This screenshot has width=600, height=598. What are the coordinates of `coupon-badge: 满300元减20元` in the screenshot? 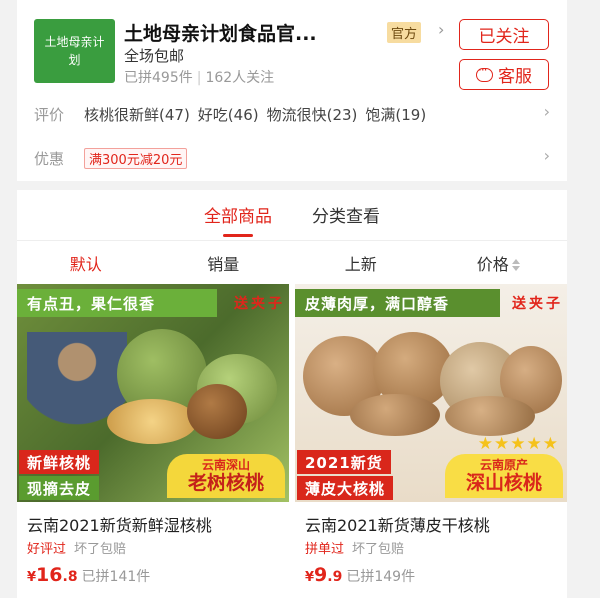 It's located at (136, 158).